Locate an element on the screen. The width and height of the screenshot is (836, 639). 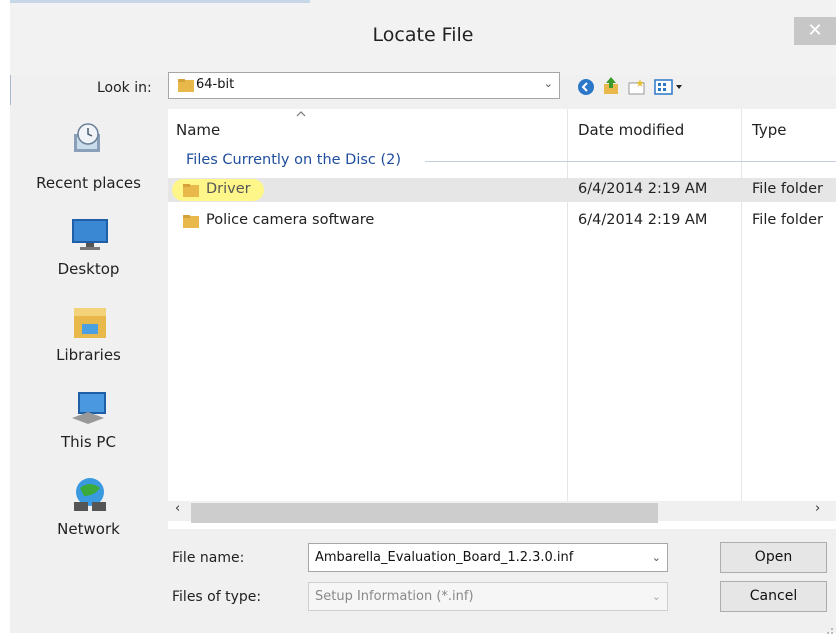
row-name: Police camera software is located at coordinates (290, 220).